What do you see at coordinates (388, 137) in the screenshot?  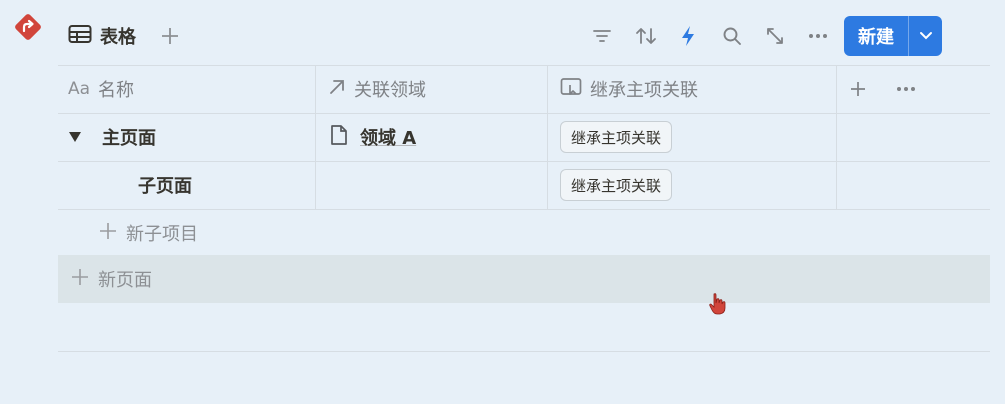 I see `relation-link: 领域 A` at bounding box center [388, 137].